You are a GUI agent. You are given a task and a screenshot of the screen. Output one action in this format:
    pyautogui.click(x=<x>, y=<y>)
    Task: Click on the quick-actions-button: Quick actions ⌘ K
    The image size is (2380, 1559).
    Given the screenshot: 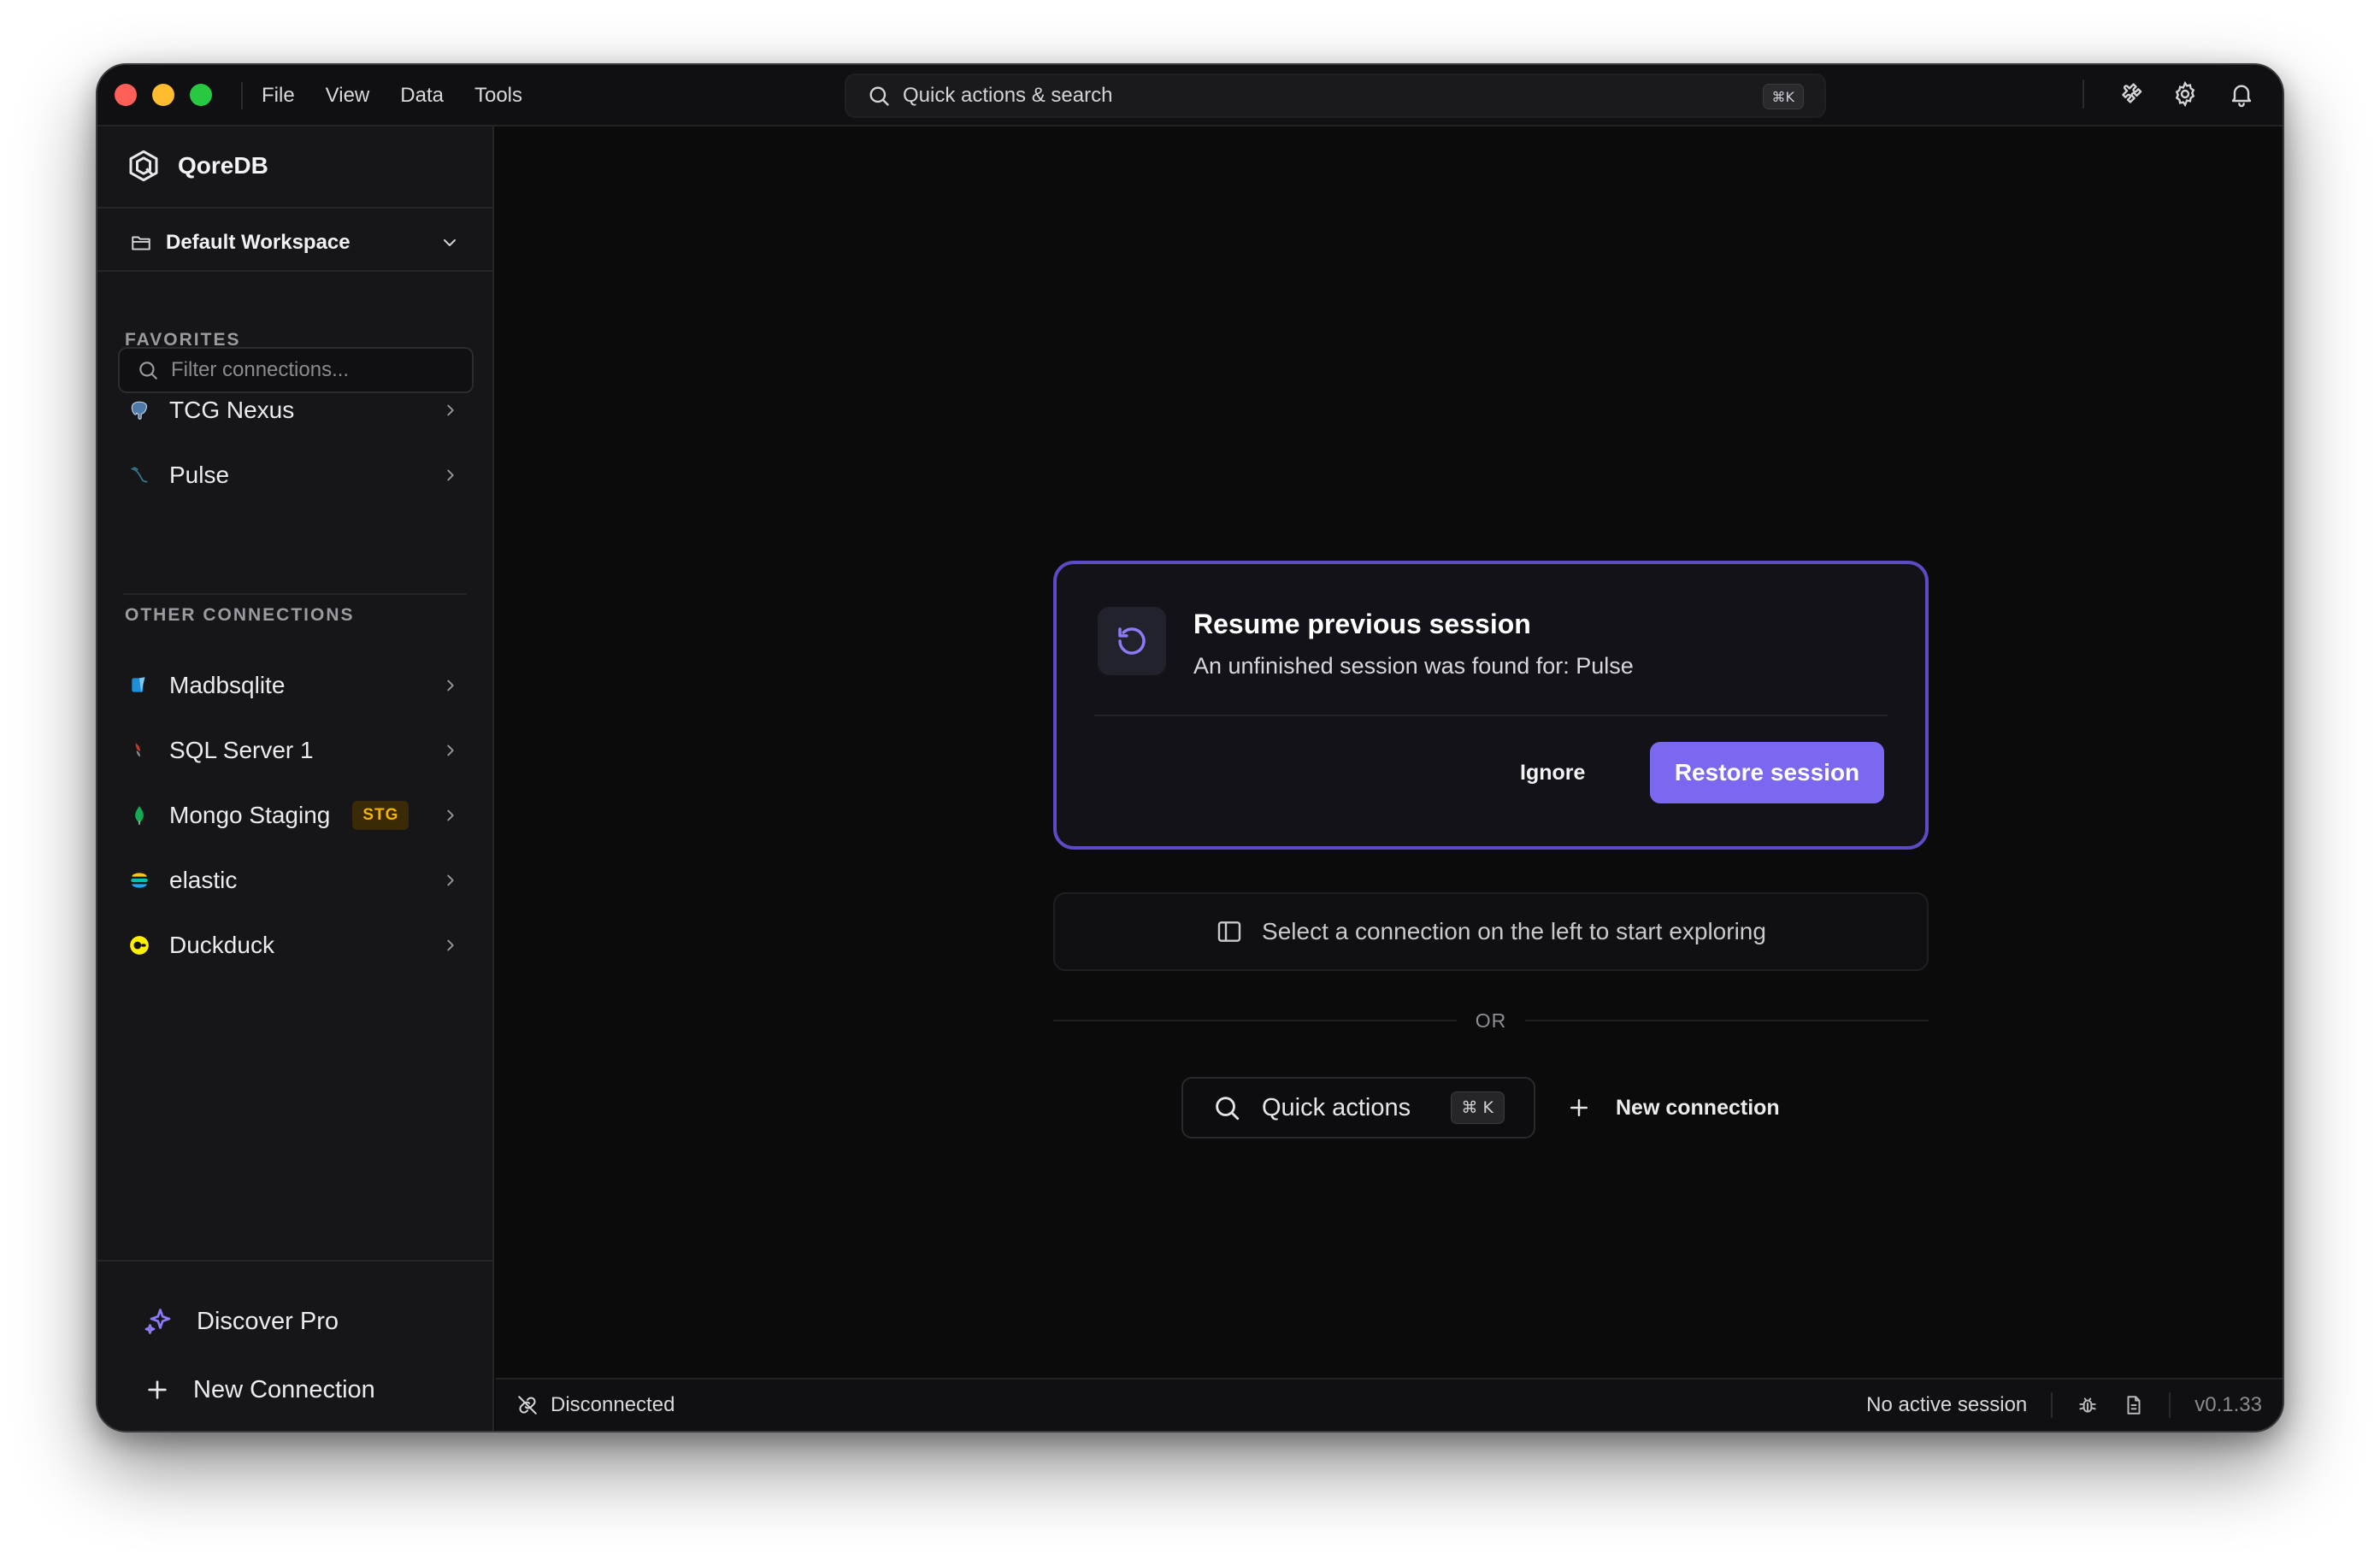 What is the action you would take?
    pyautogui.click(x=1358, y=1108)
    